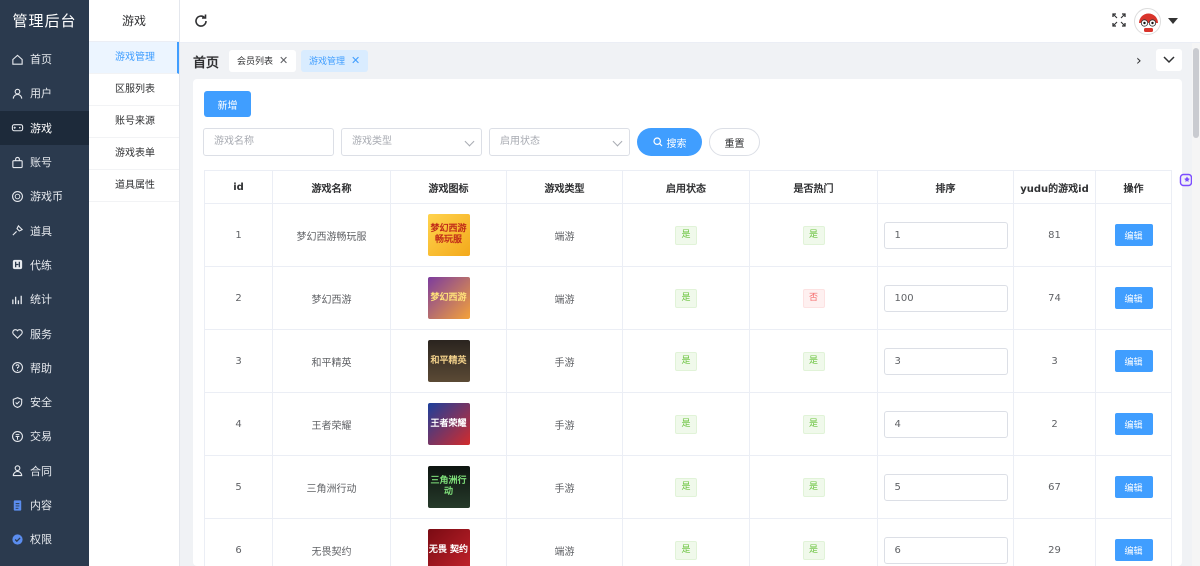 The height and width of the screenshot is (566, 1200). I want to click on sidebar-item: 代练, so click(44, 265).